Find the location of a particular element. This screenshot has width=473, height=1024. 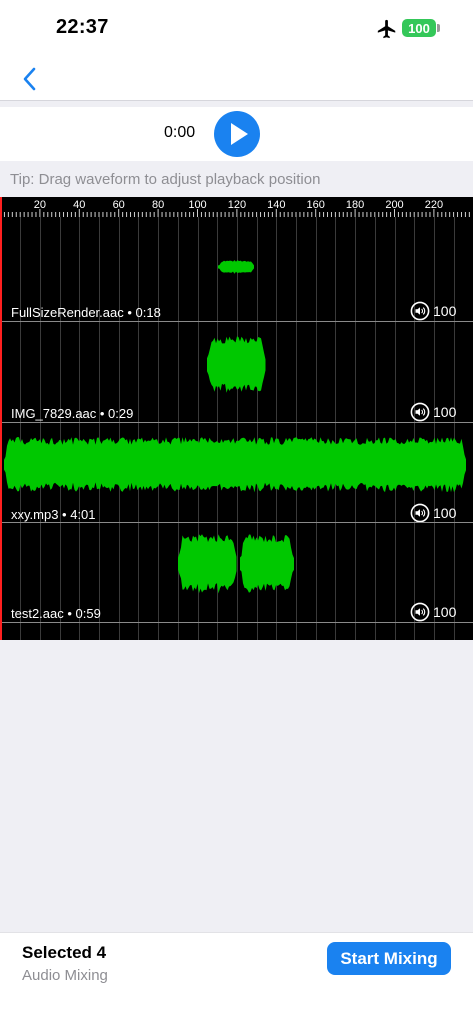

track-item: test2.aac • 0:59 100 is located at coordinates (236, 573).